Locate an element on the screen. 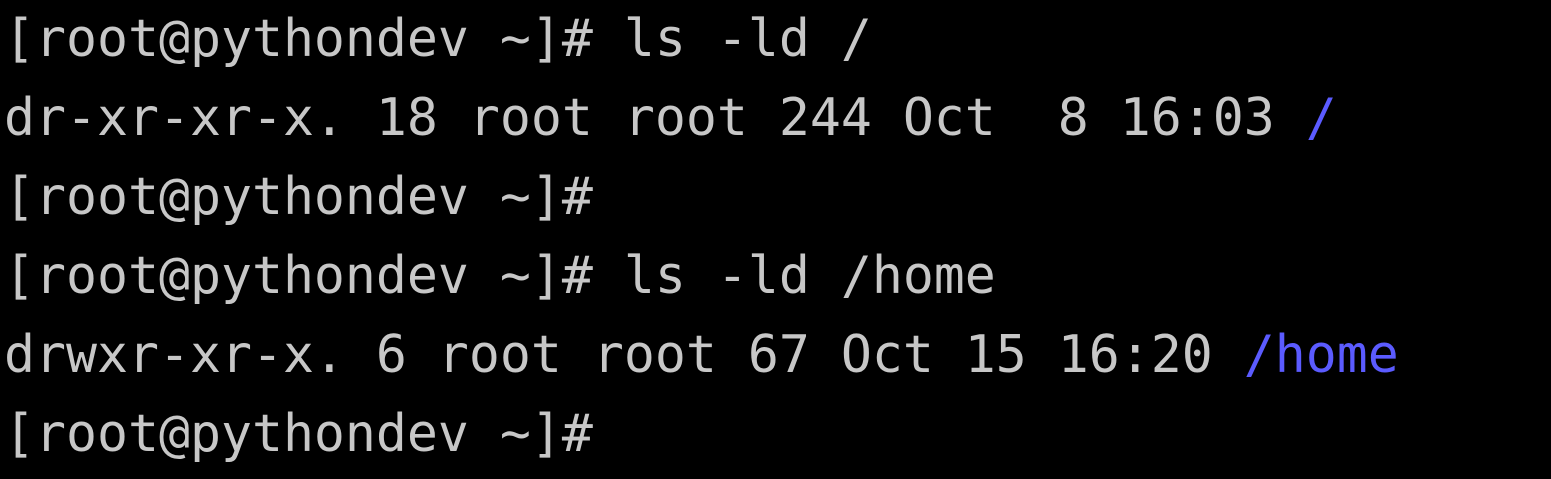  listing-text: dr-xr-xr-x. 18 root root 244 Oct 8 16:03 is located at coordinates (655, 118).